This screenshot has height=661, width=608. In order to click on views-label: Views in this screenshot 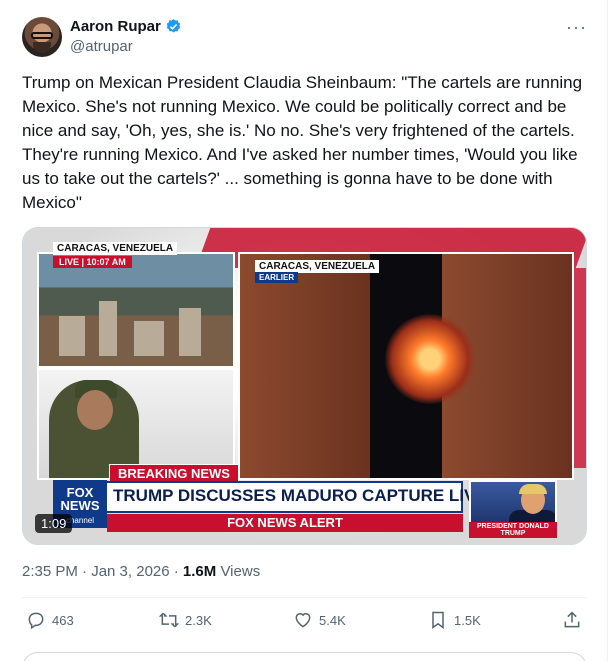, I will do `click(238, 571)`.